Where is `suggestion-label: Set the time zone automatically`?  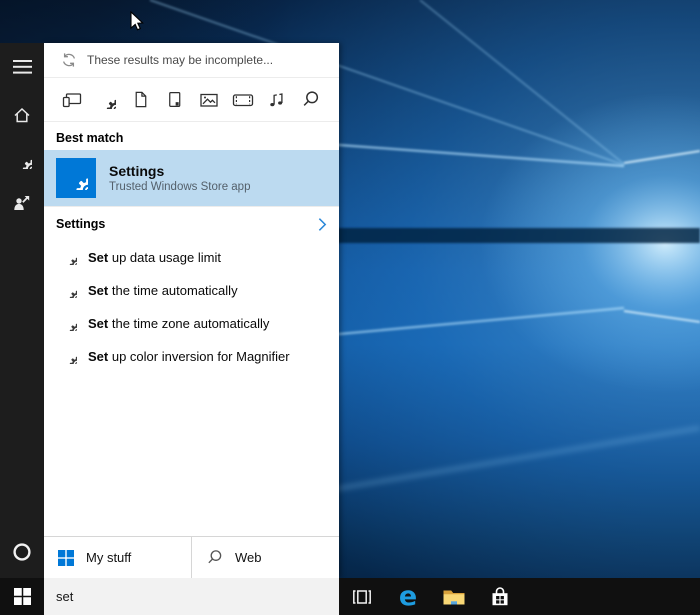
suggestion-label: Set the time zone automatically is located at coordinates (178, 323).